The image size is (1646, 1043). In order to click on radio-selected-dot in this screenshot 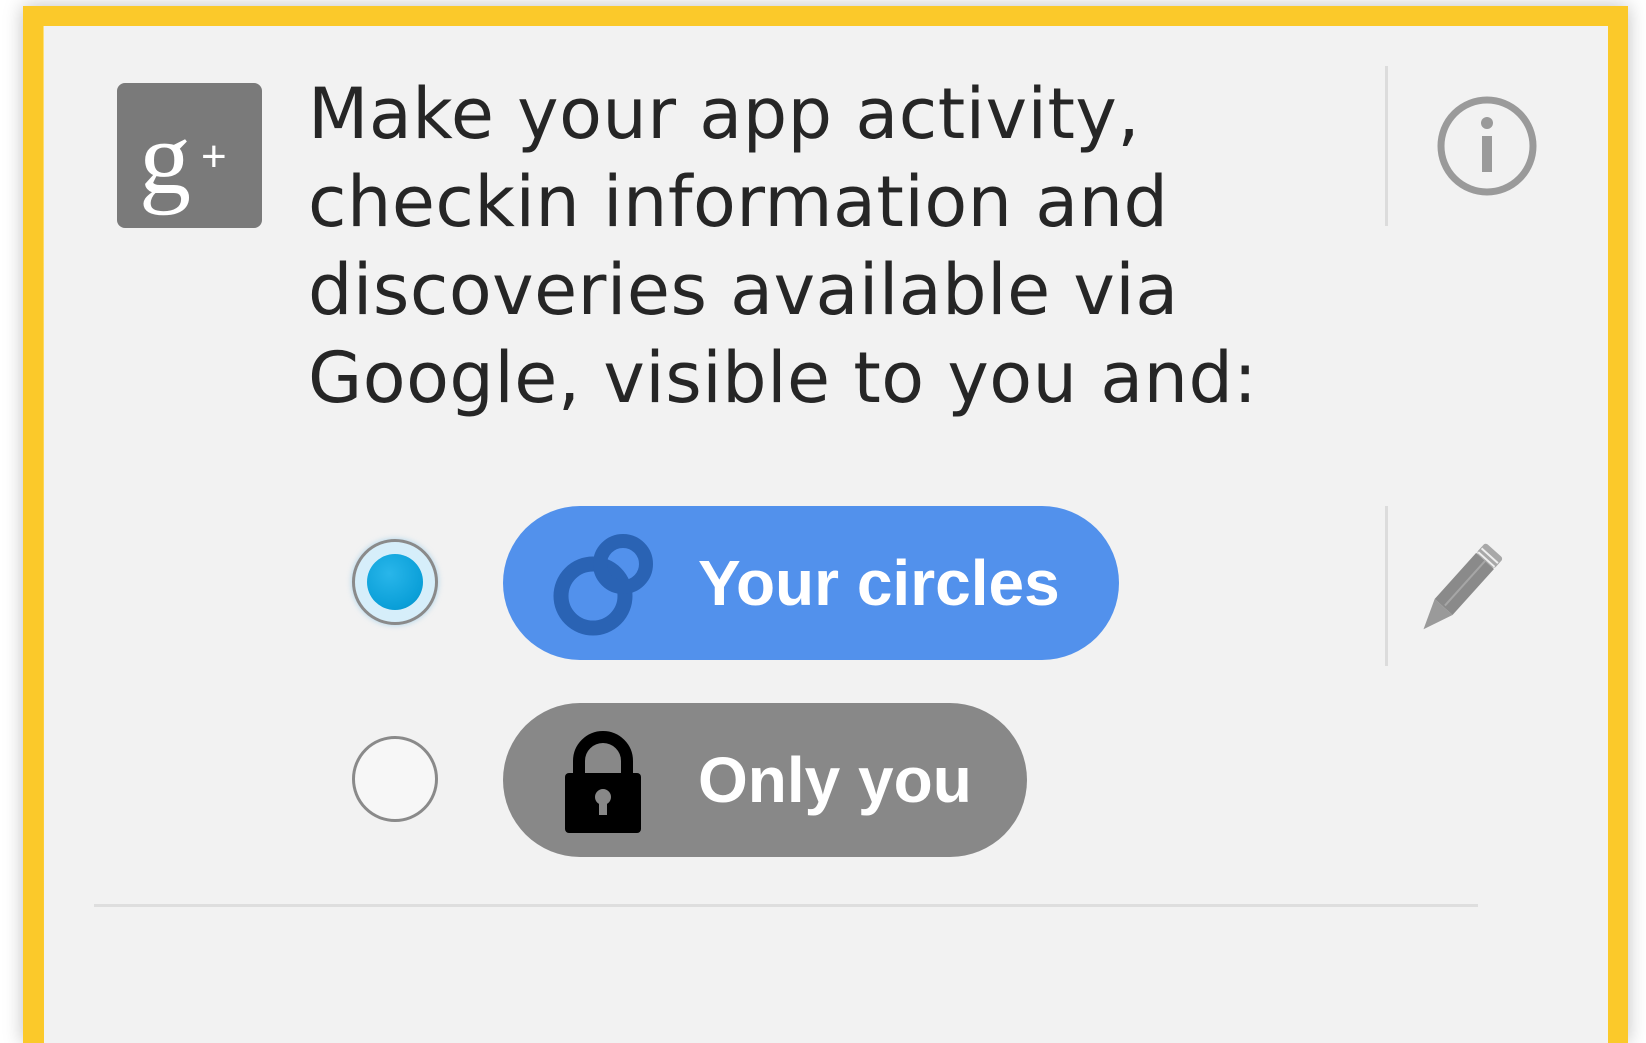, I will do `click(395, 582)`.